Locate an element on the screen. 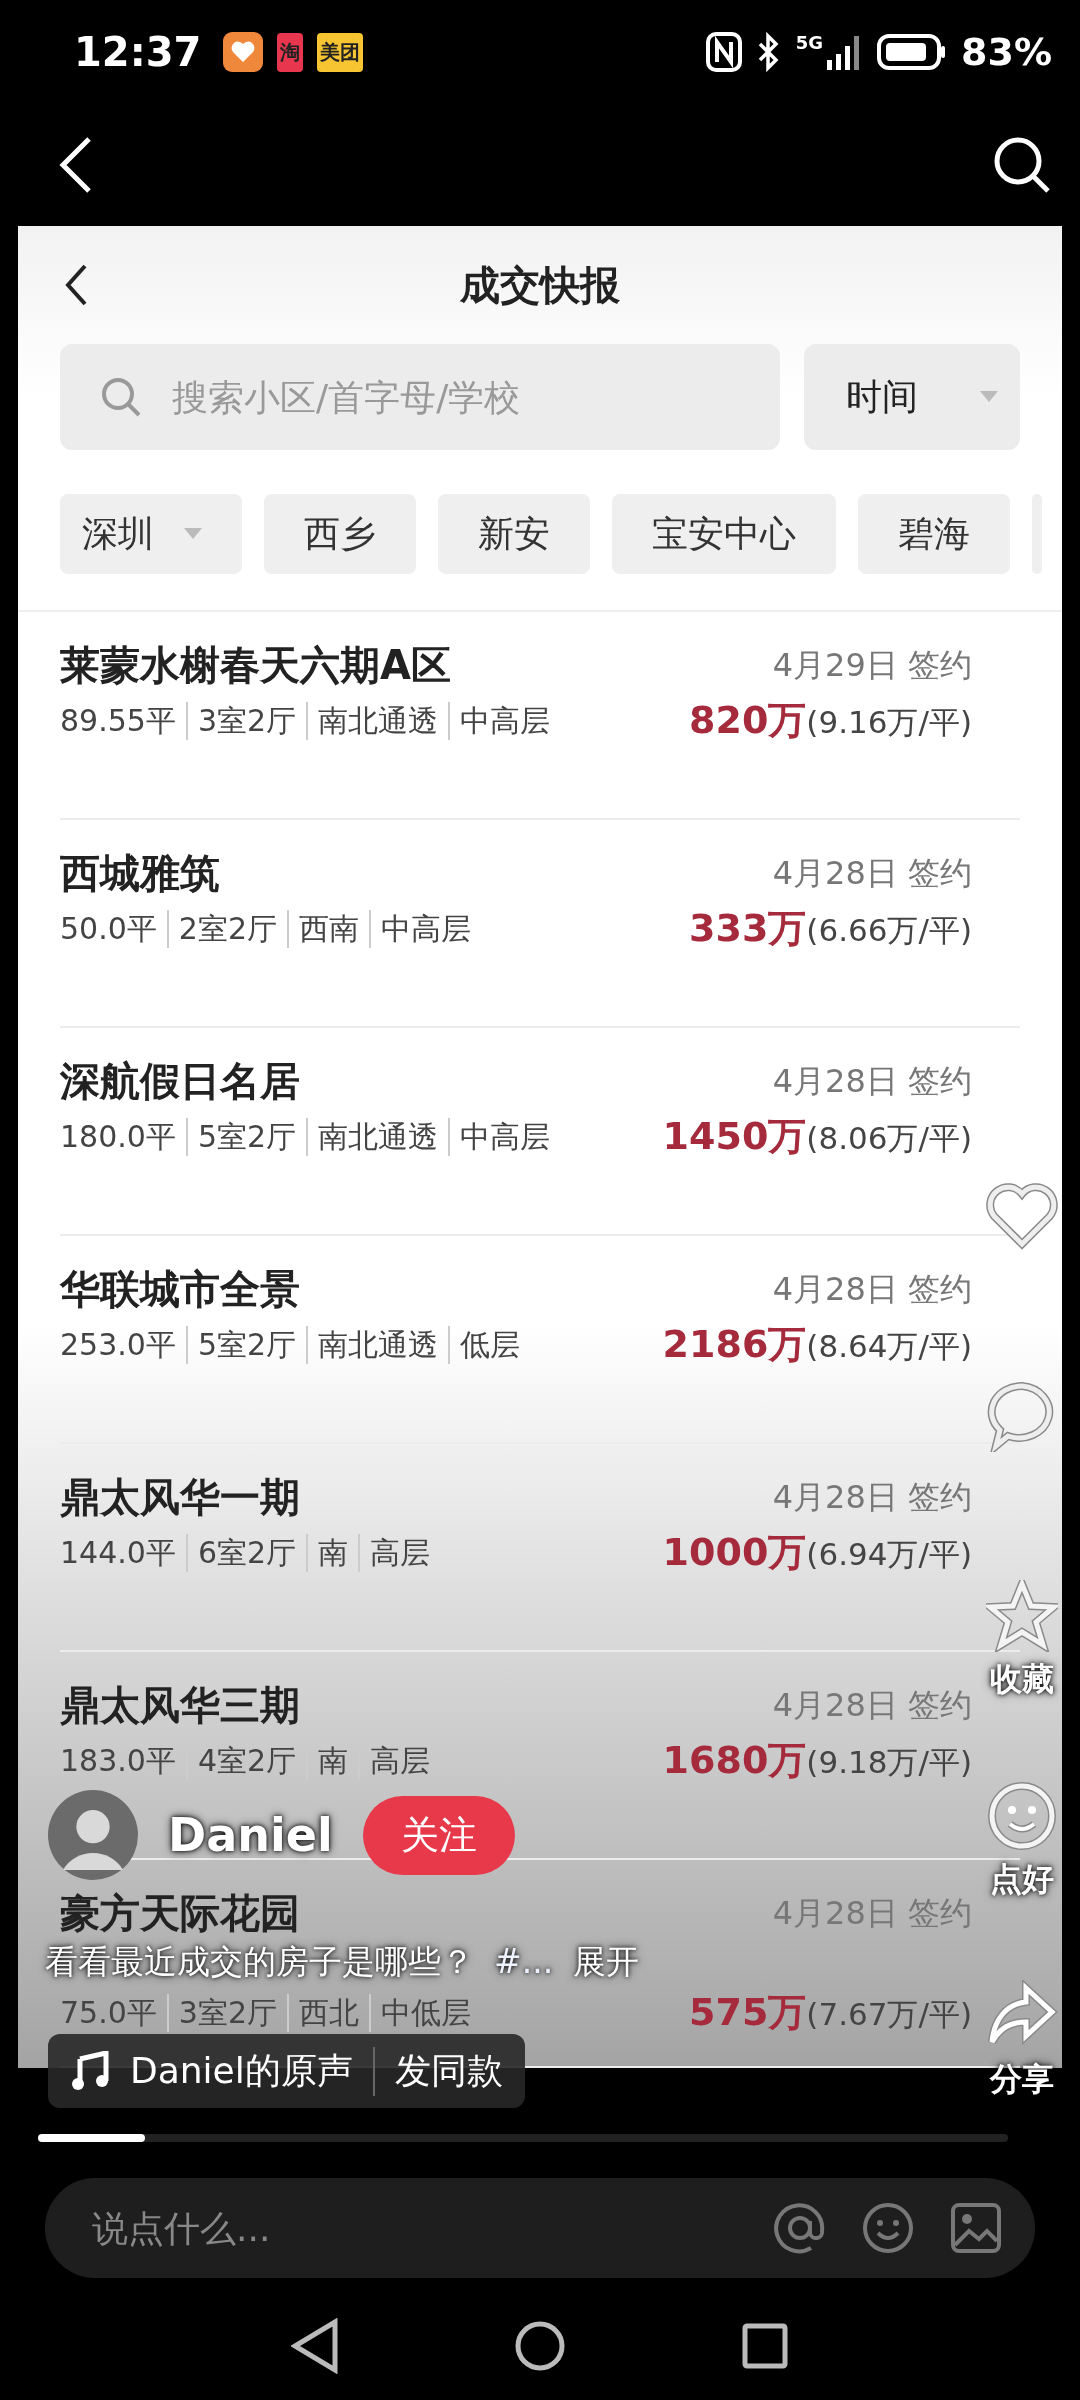  listing-title: 鼎太风华三期 is located at coordinates (180, 1705).